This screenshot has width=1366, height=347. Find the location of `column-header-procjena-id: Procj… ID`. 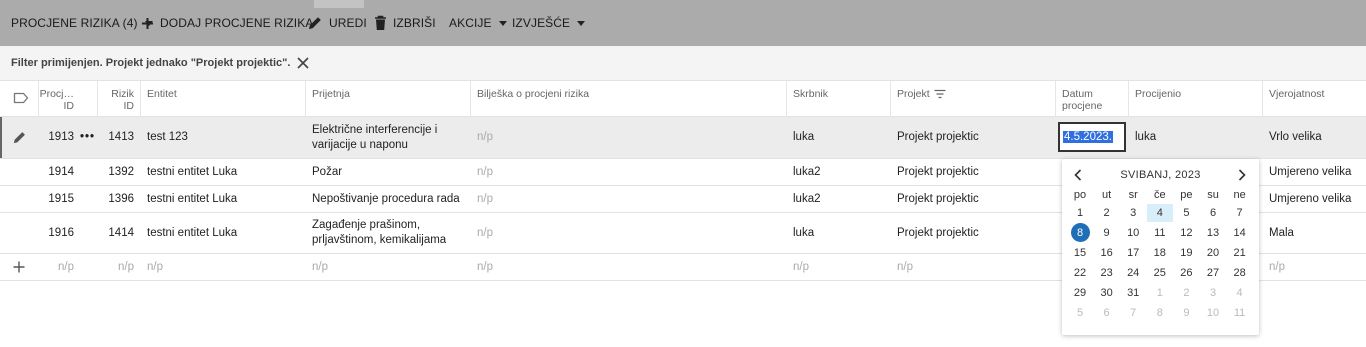

column-header-procjena-id: Procj… ID is located at coordinates (56, 99).